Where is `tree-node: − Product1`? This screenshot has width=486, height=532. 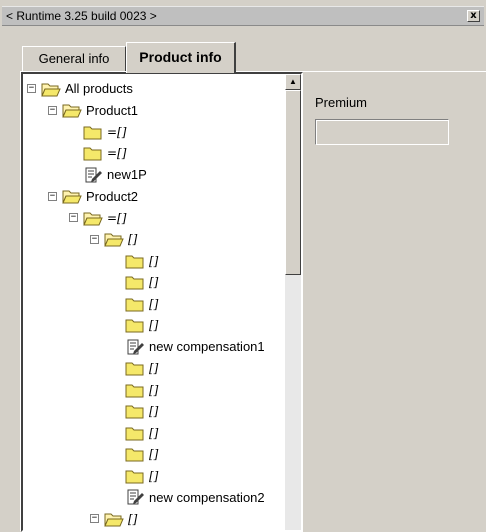 tree-node: − Product1 is located at coordinates (154, 111).